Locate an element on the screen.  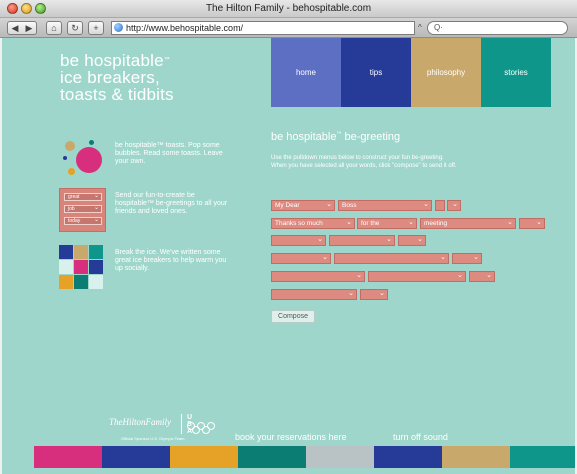
nav-stories: stories is located at coordinates (516, 72).